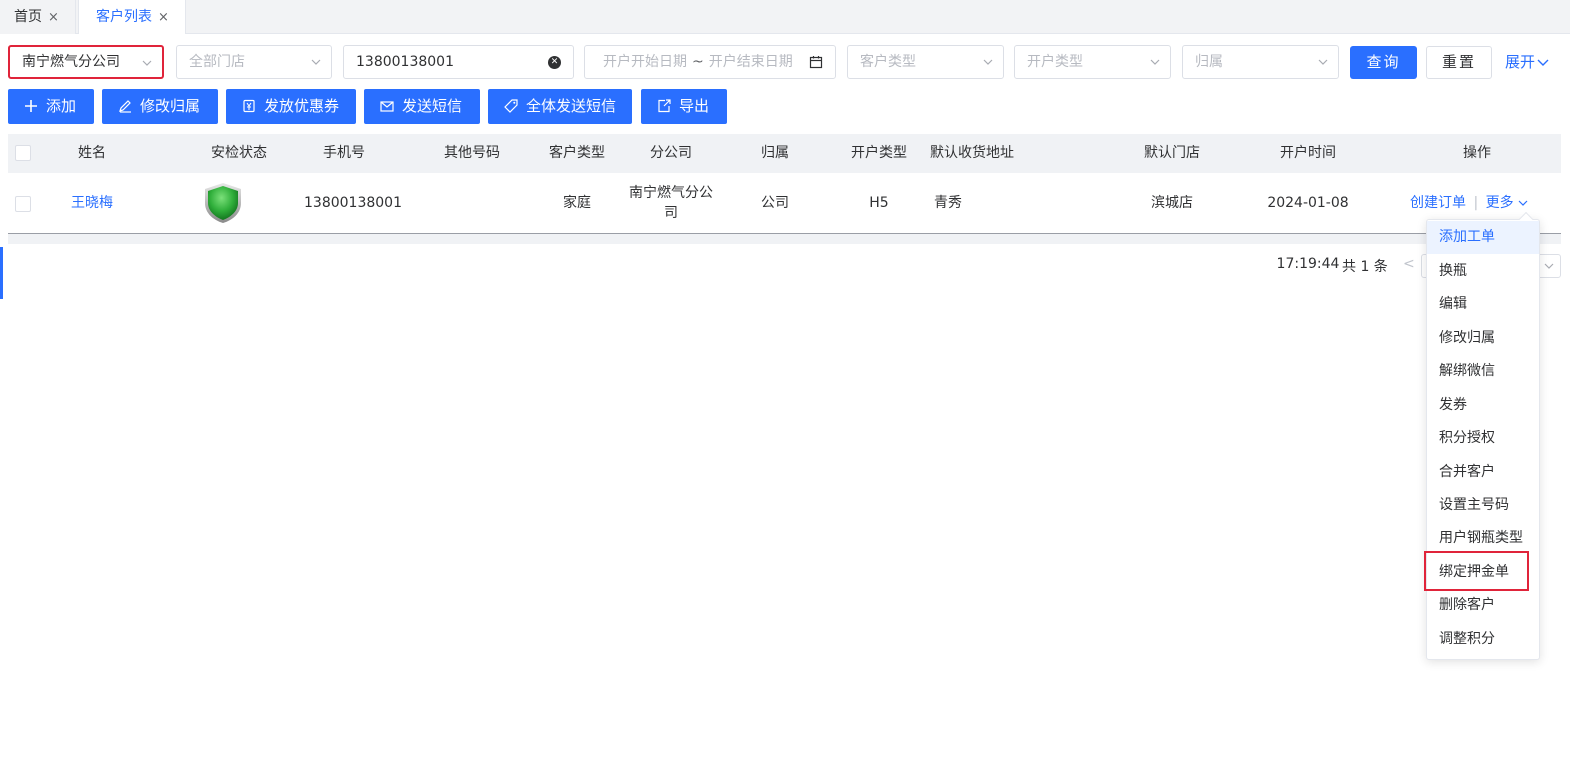 The width and height of the screenshot is (1570, 775). I want to click on column-header-belong: 归属, so click(775, 153).